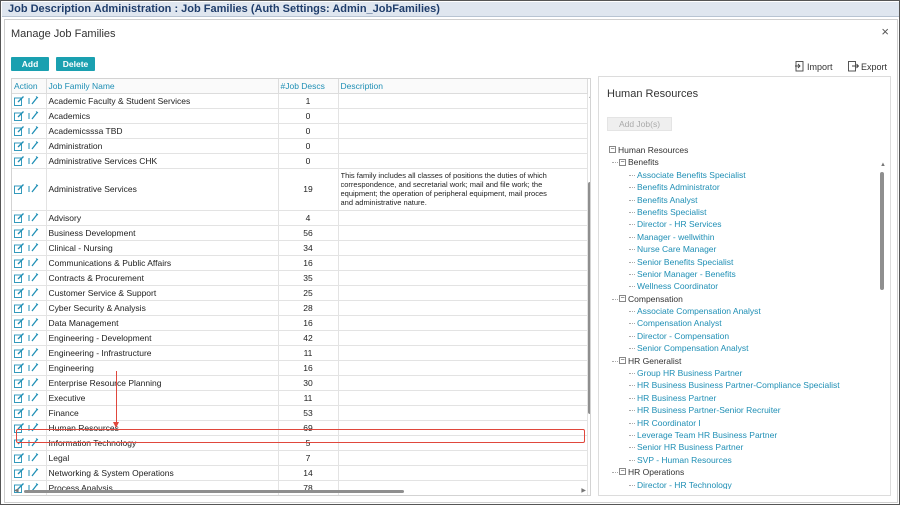  Describe the element at coordinates (300, 146) in the screenshot. I see `table-row: Administration 0` at that location.